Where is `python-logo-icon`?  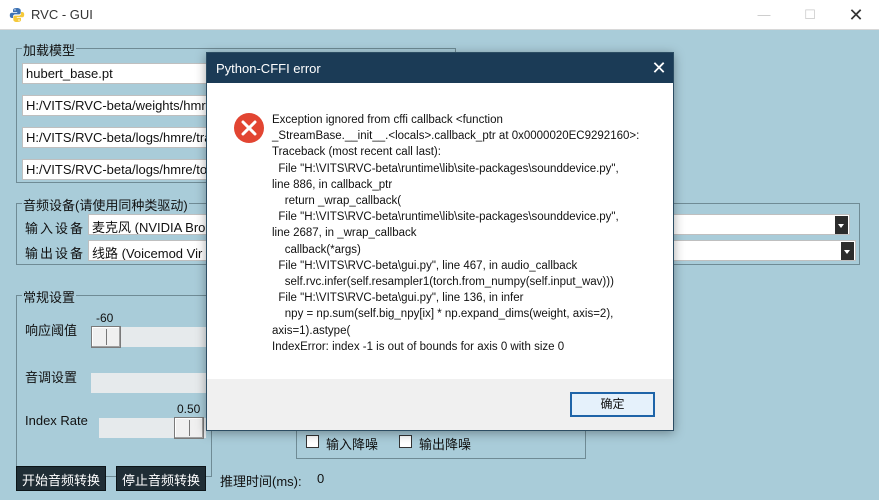 python-logo-icon is located at coordinates (17, 15).